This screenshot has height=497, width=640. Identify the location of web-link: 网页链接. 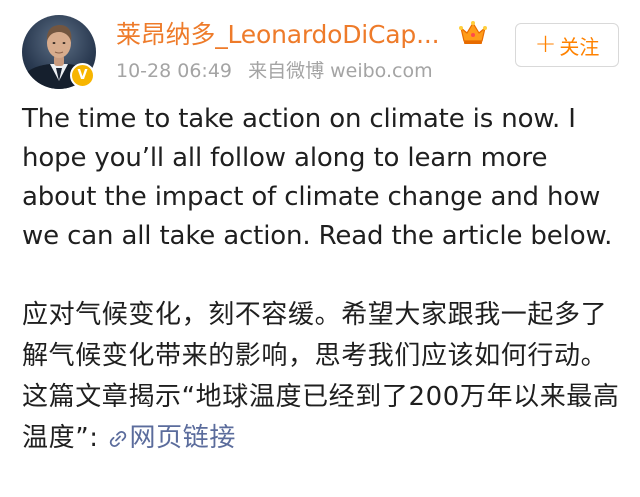
(172, 438).